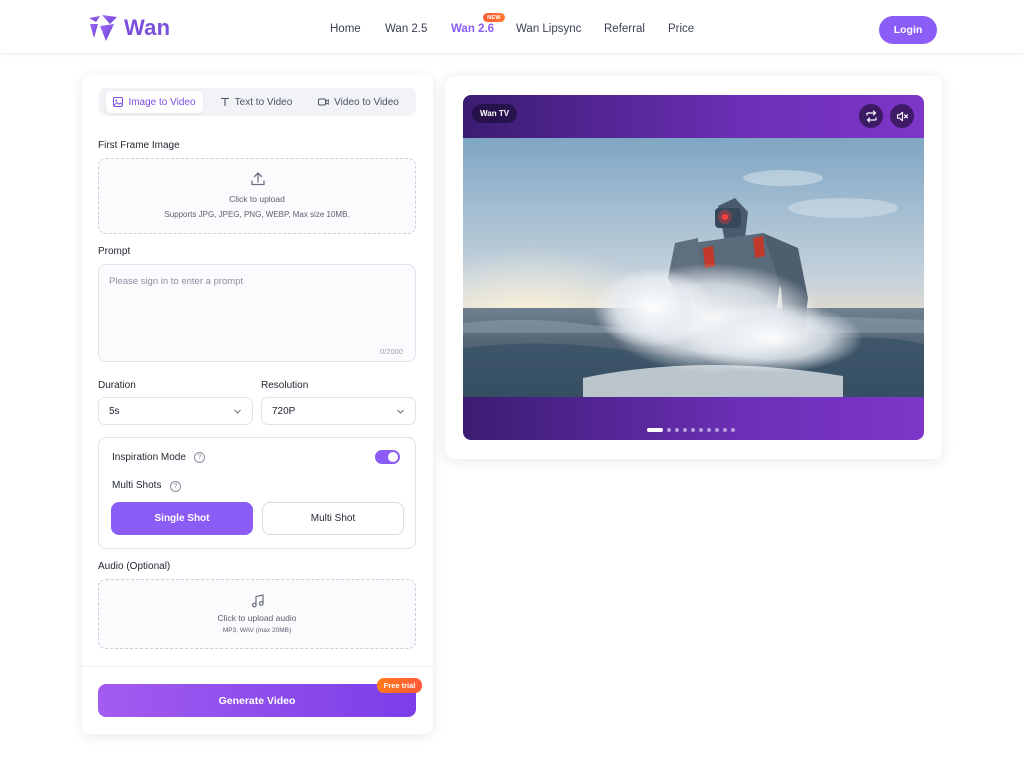 Image resolution: width=1024 pixels, height=762 pixels. What do you see at coordinates (118, 102) in the screenshot?
I see `image-icon` at bounding box center [118, 102].